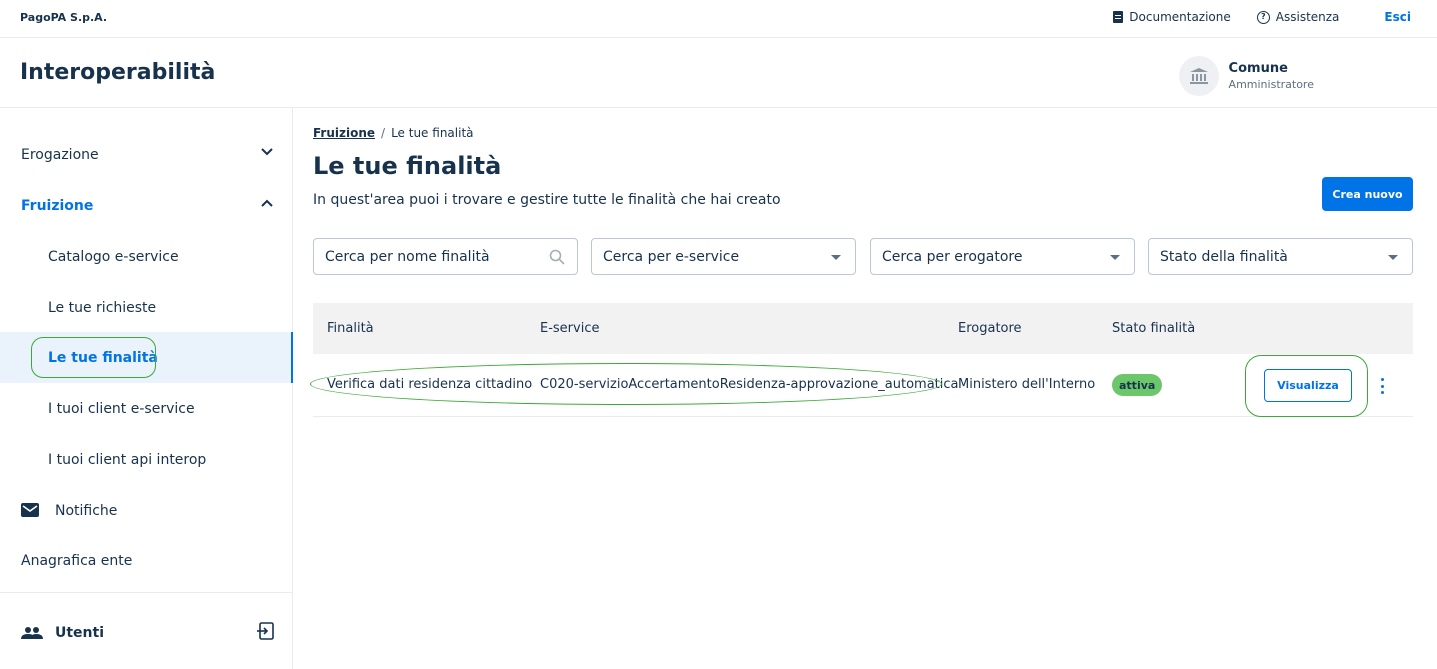  What do you see at coordinates (113, 256) in the screenshot?
I see `sidebar-item-label: Catalogo e-service` at bounding box center [113, 256].